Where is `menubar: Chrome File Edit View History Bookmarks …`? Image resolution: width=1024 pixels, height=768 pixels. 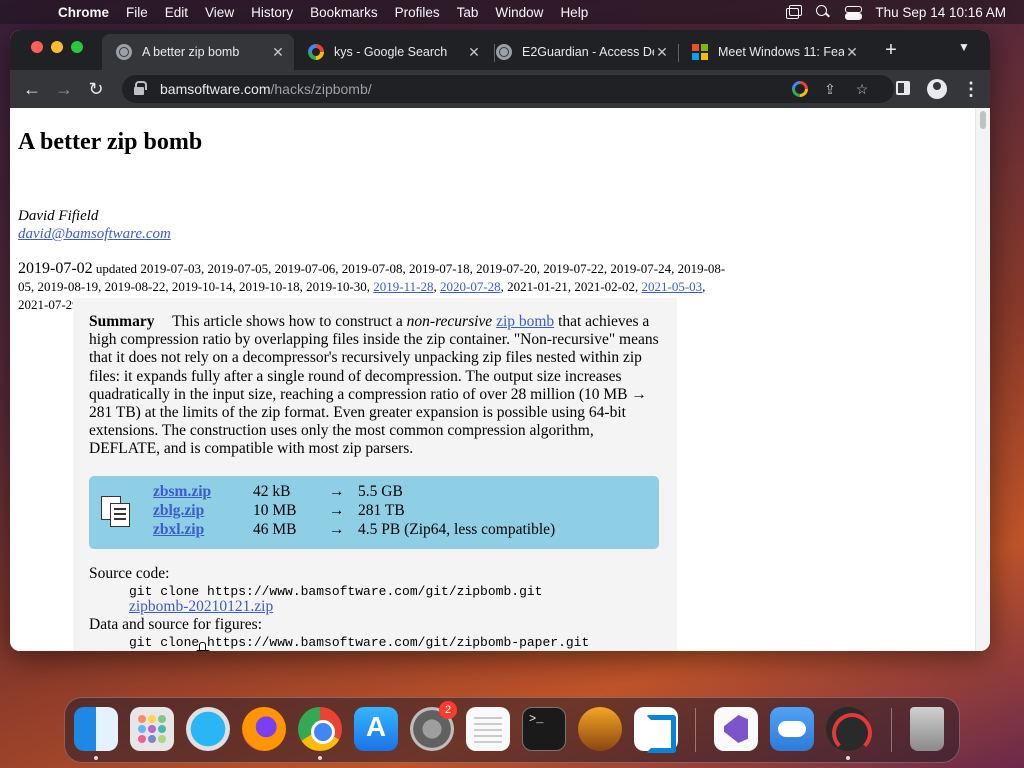
menubar: Chrome File Edit View History Bookmarks … is located at coordinates (512, 12).